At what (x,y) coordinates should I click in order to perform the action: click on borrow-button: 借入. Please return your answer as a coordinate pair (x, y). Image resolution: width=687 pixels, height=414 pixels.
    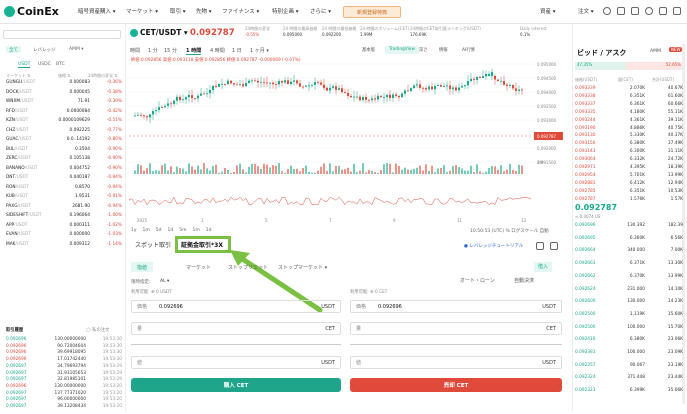
    Looking at the image, I should click on (543, 267).